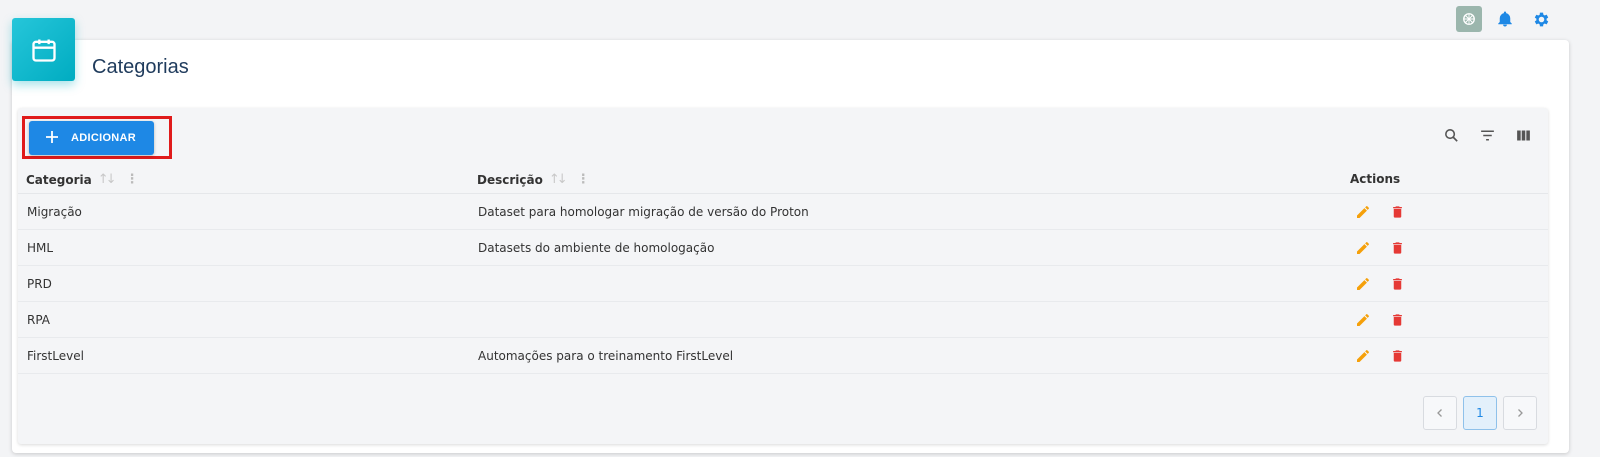 This screenshot has width=1600, height=457. What do you see at coordinates (40, 248) in the screenshot?
I see `cell-categoria: HML` at bounding box center [40, 248].